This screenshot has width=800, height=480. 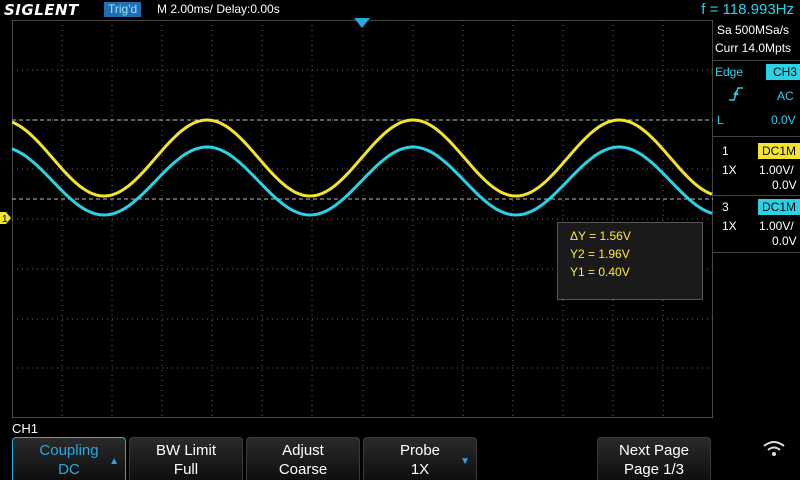 I want to click on sample-rate: Sa 500MSa/s, so click(x=753, y=30).